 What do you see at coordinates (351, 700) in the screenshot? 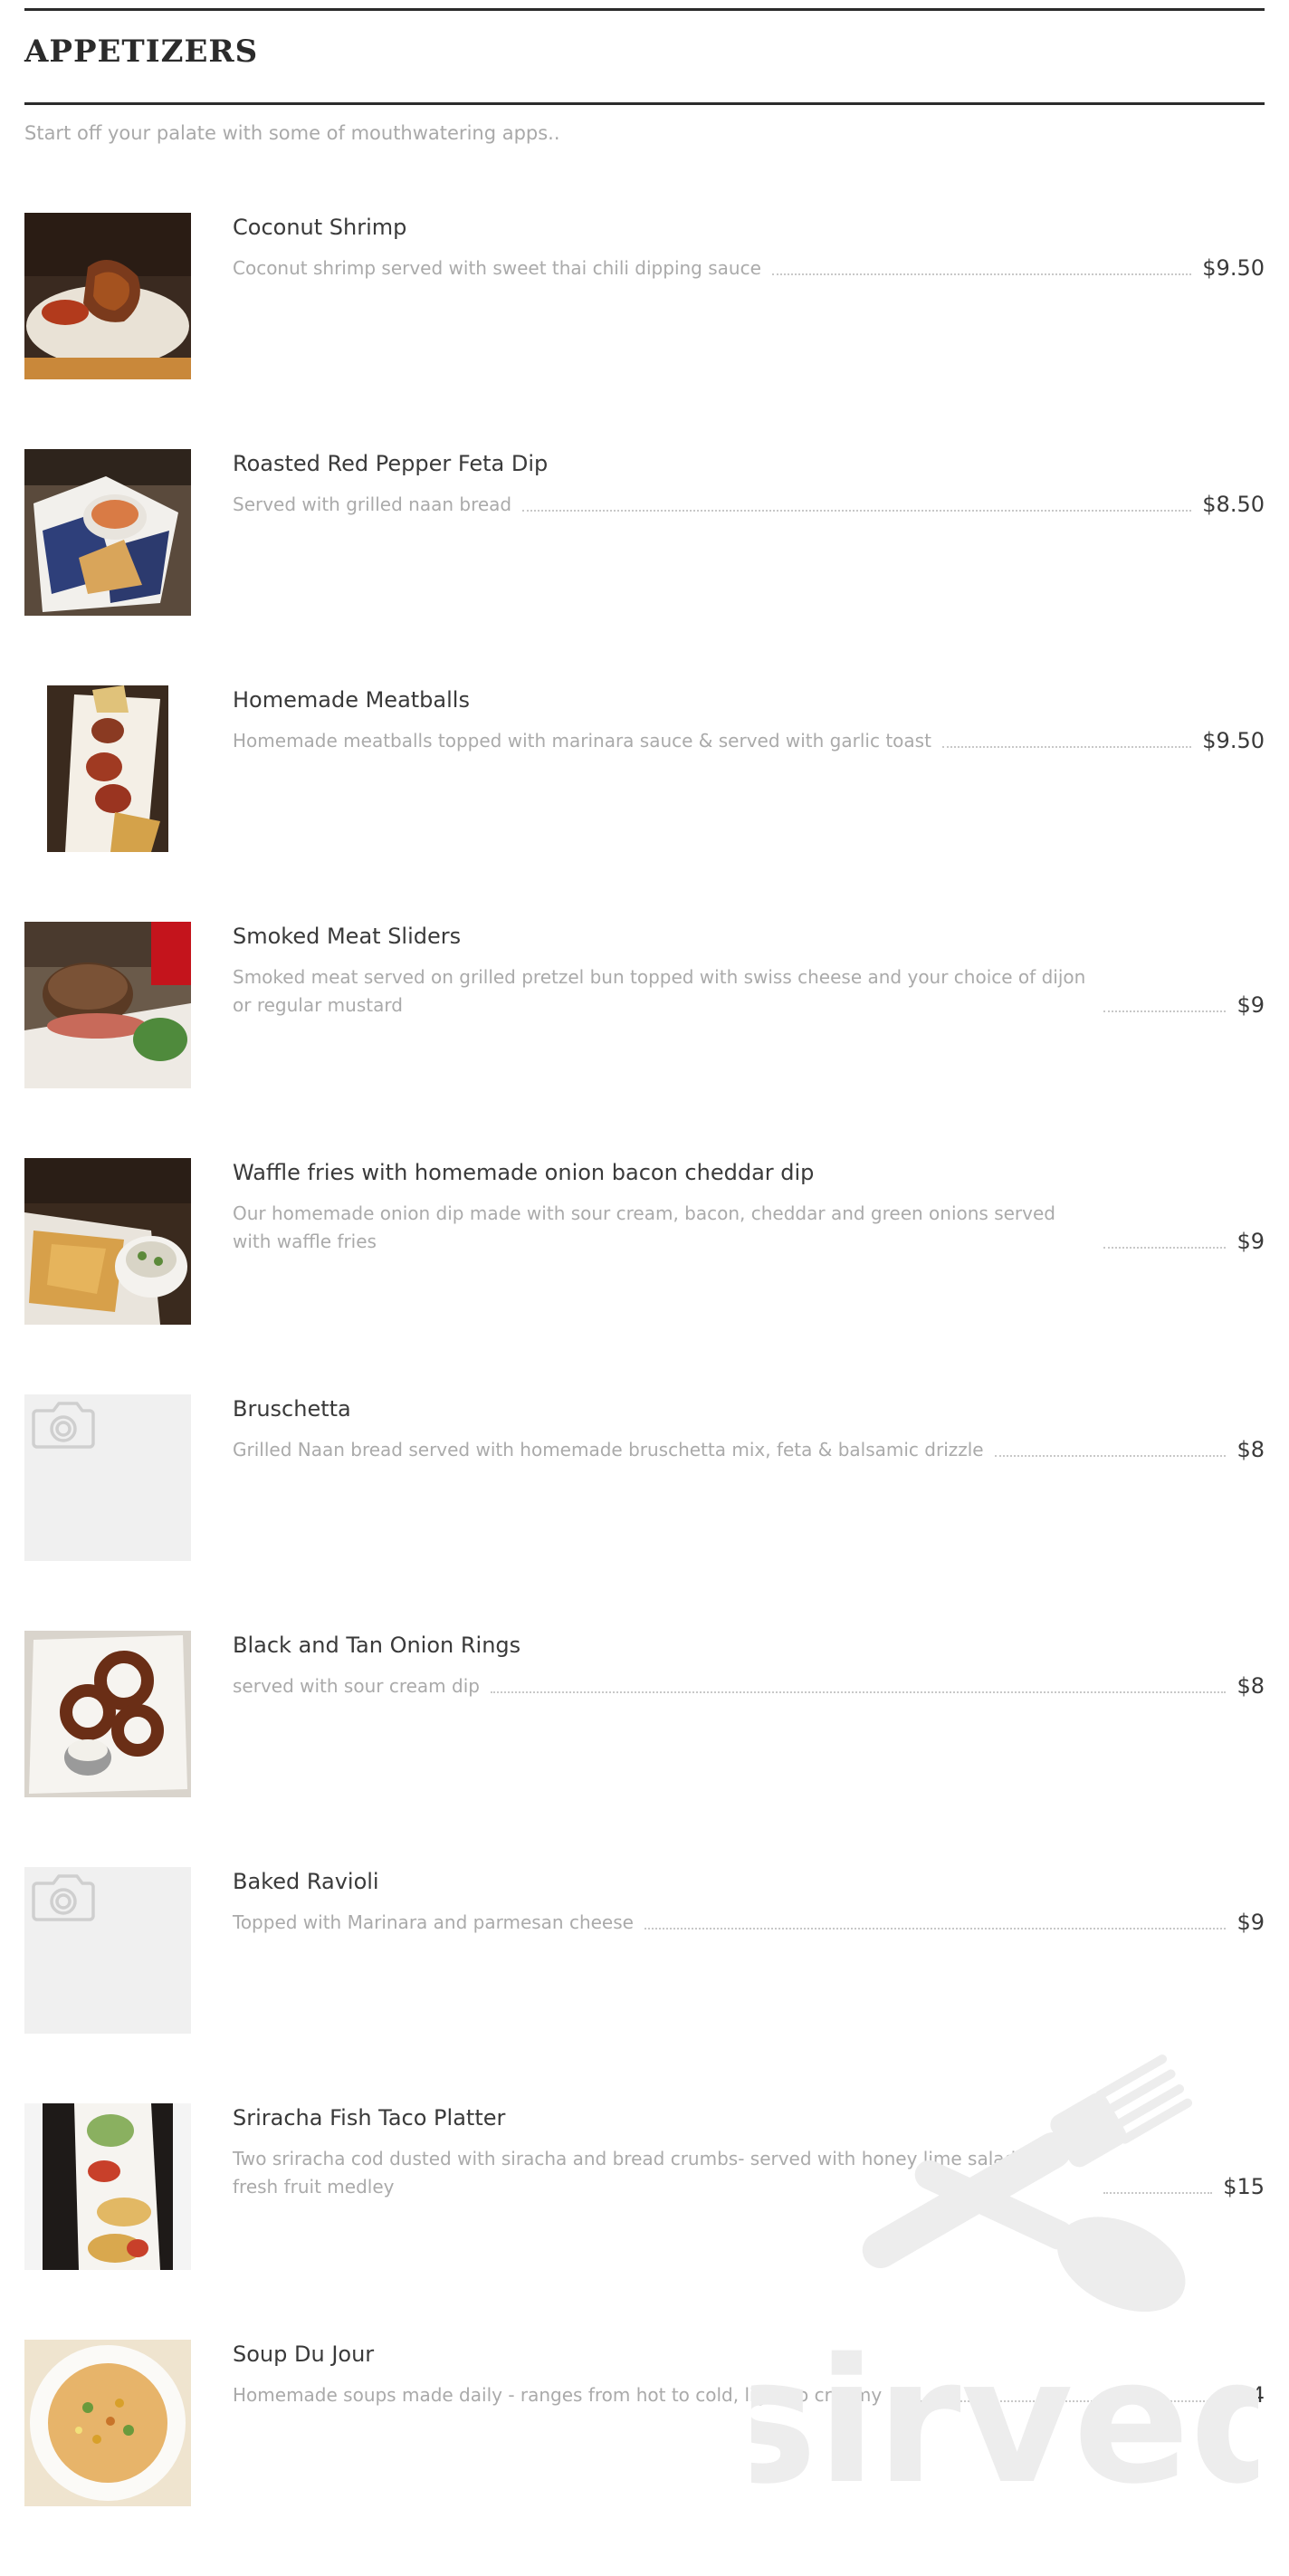
I see `item-name: Homemade Meatballs` at bounding box center [351, 700].